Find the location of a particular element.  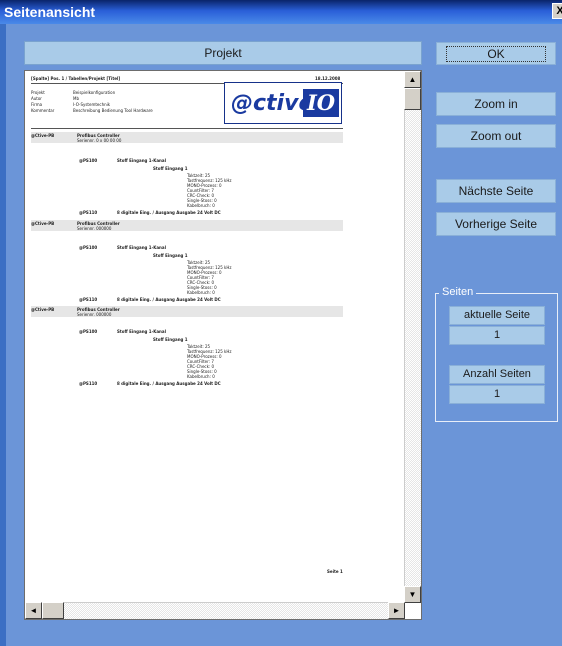

meta-key-kommentar: Kommentar is located at coordinates (43, 110).